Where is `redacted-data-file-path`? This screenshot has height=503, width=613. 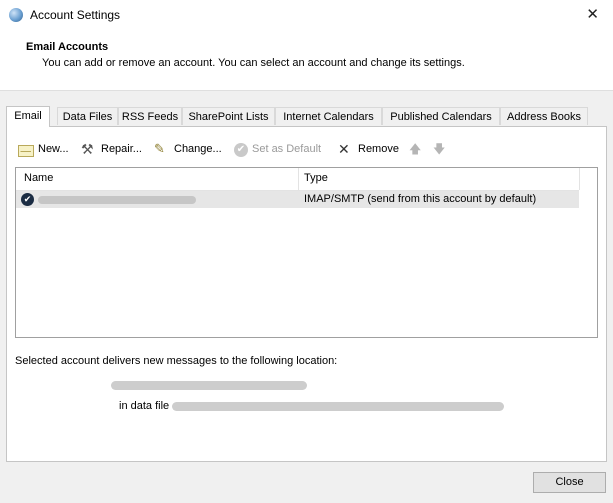
redacted-data-file-path is located at coordinates (338, 406).